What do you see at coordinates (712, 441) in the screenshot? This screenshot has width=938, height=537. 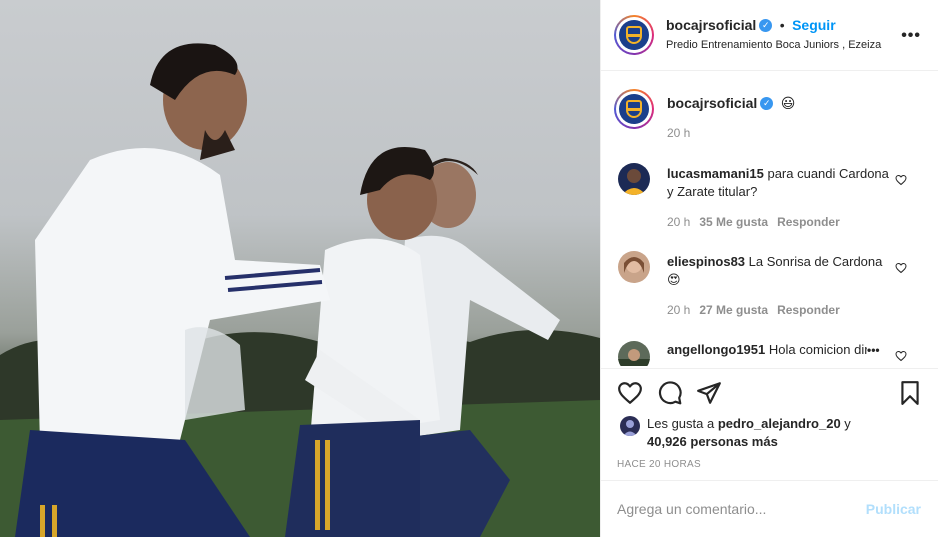 I see `likes-count: 40,926 personas más` at bounding box center [712, 441].